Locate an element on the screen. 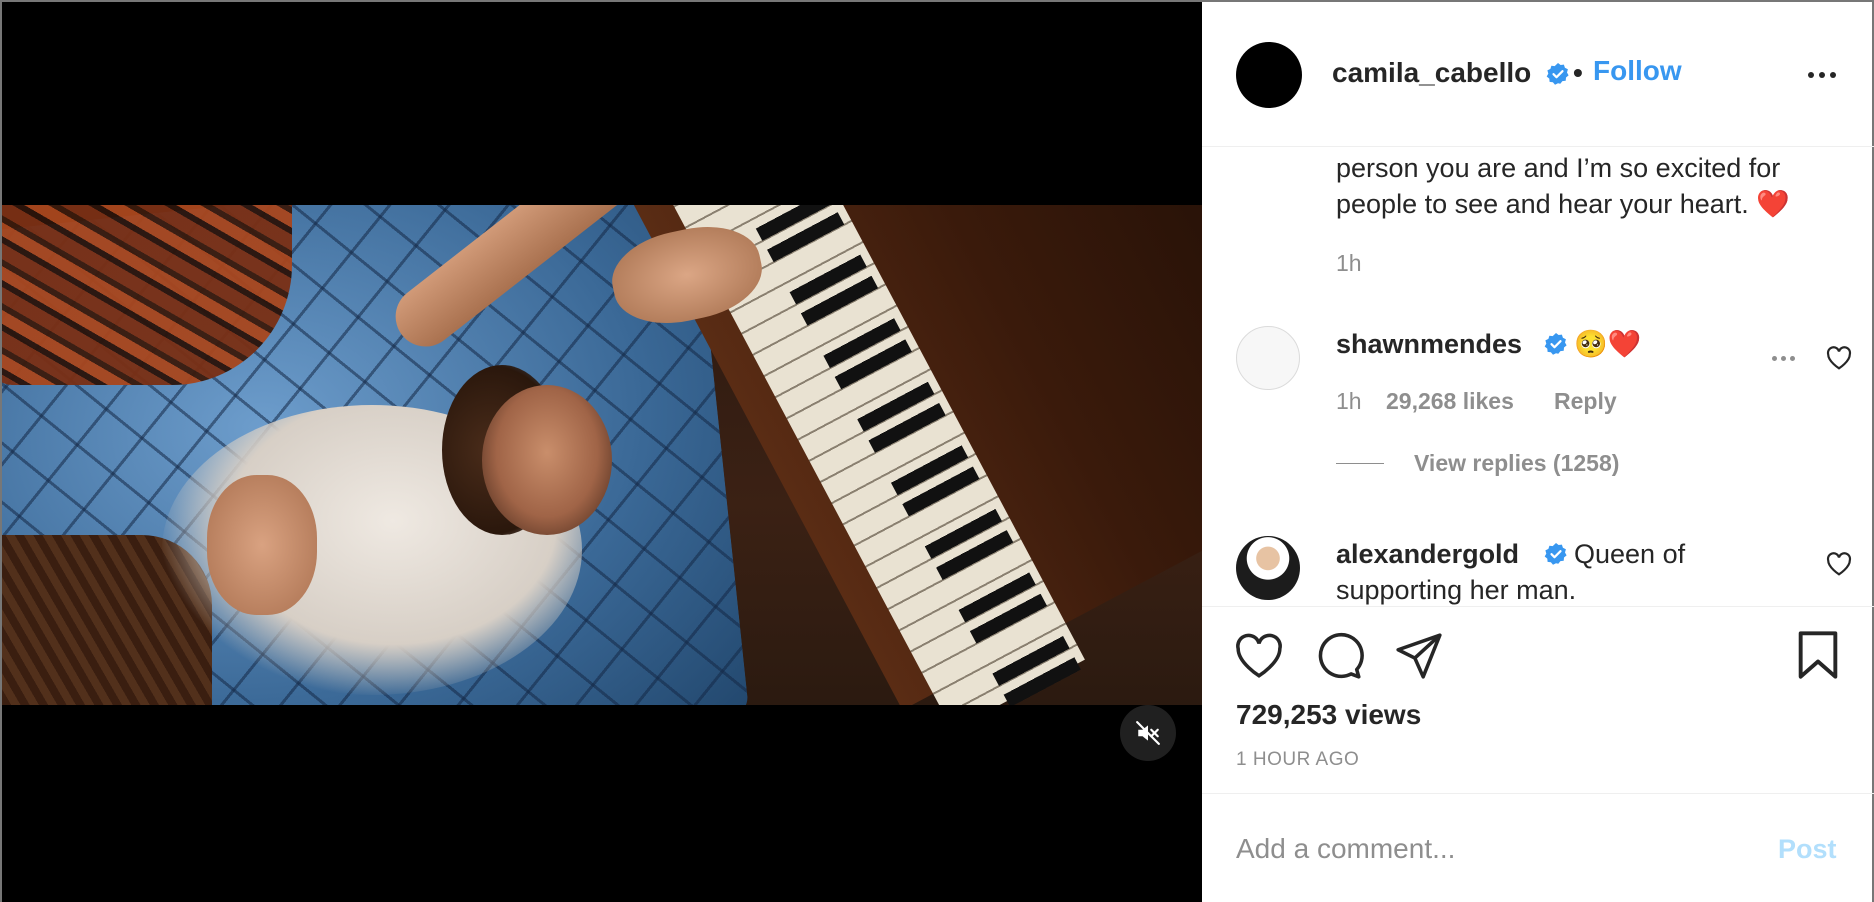 This screenshot has width=1874, height=902. comment-timestamp: 1h is located at coordinates (1349, 401).